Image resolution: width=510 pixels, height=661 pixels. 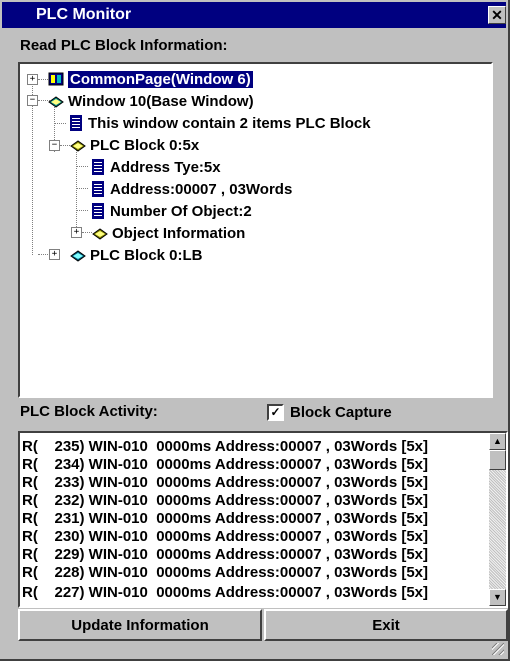 What do you see at coordinates (124, 45) in the screenshot?
I see `tree-section-label: Read PLC Block Information:` at bounding box center [124, 45].